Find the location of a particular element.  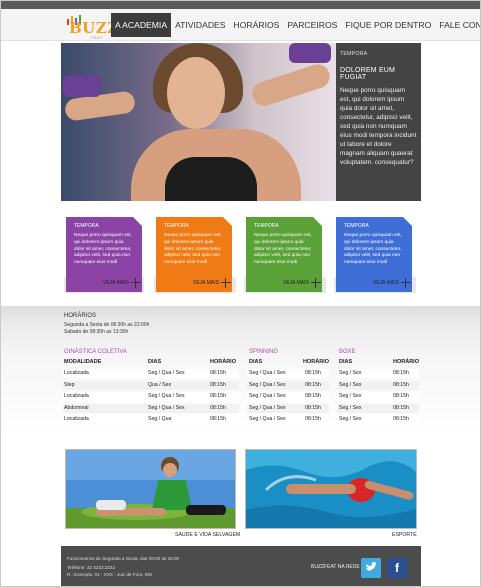

facebook-icon: f is located at coordinates (397, 568).